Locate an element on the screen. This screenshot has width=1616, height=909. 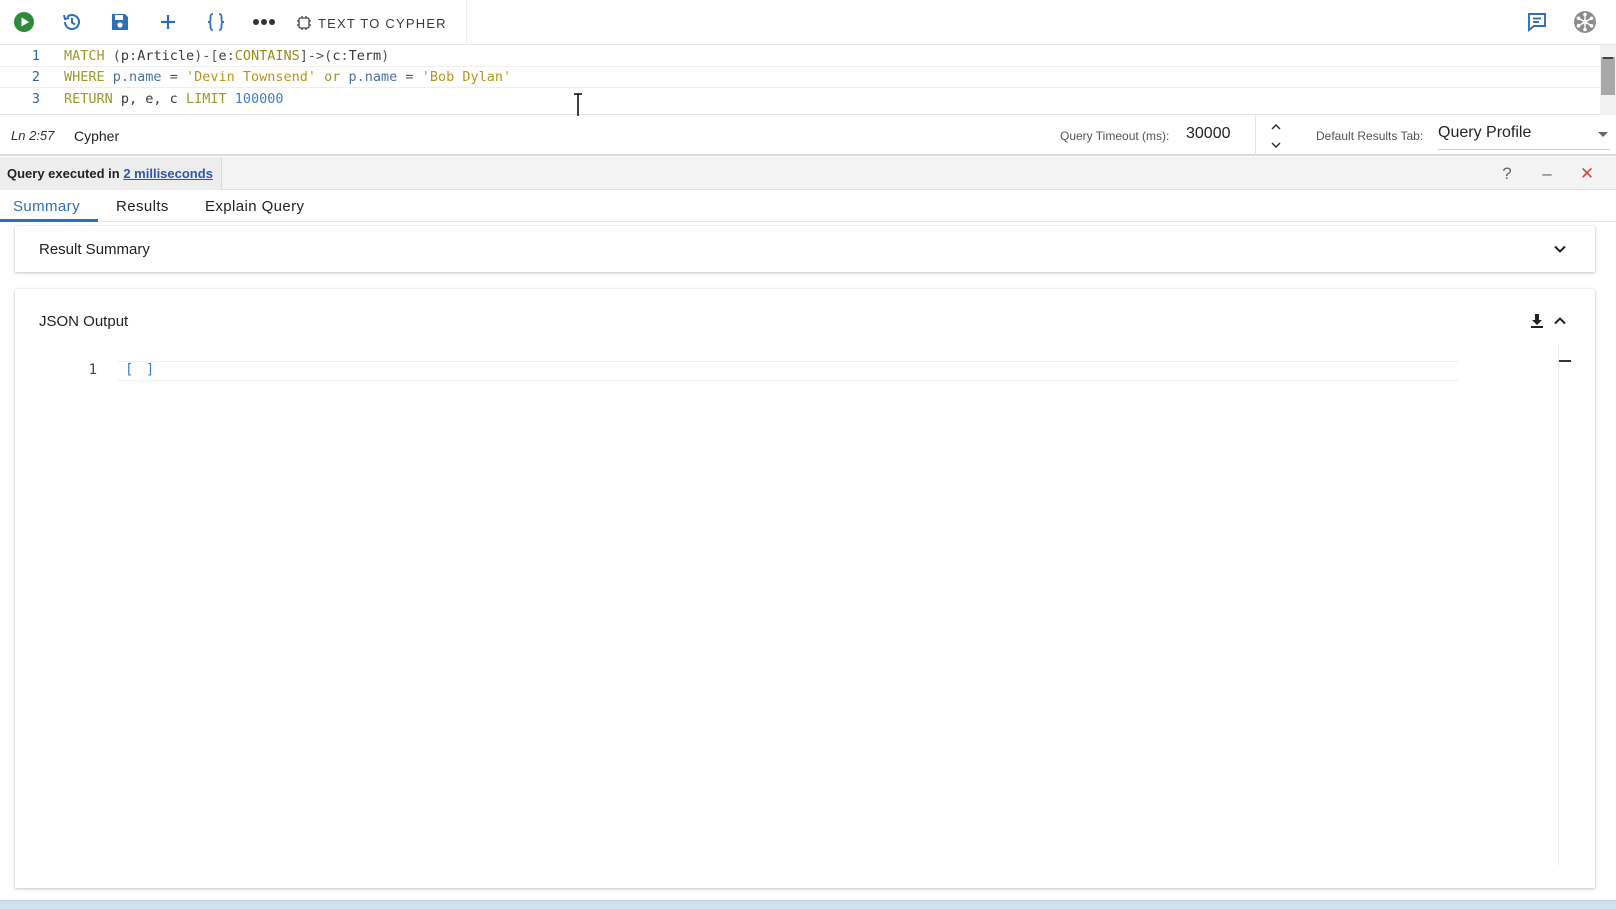
run-query-button is located at coordinates (24, 22).